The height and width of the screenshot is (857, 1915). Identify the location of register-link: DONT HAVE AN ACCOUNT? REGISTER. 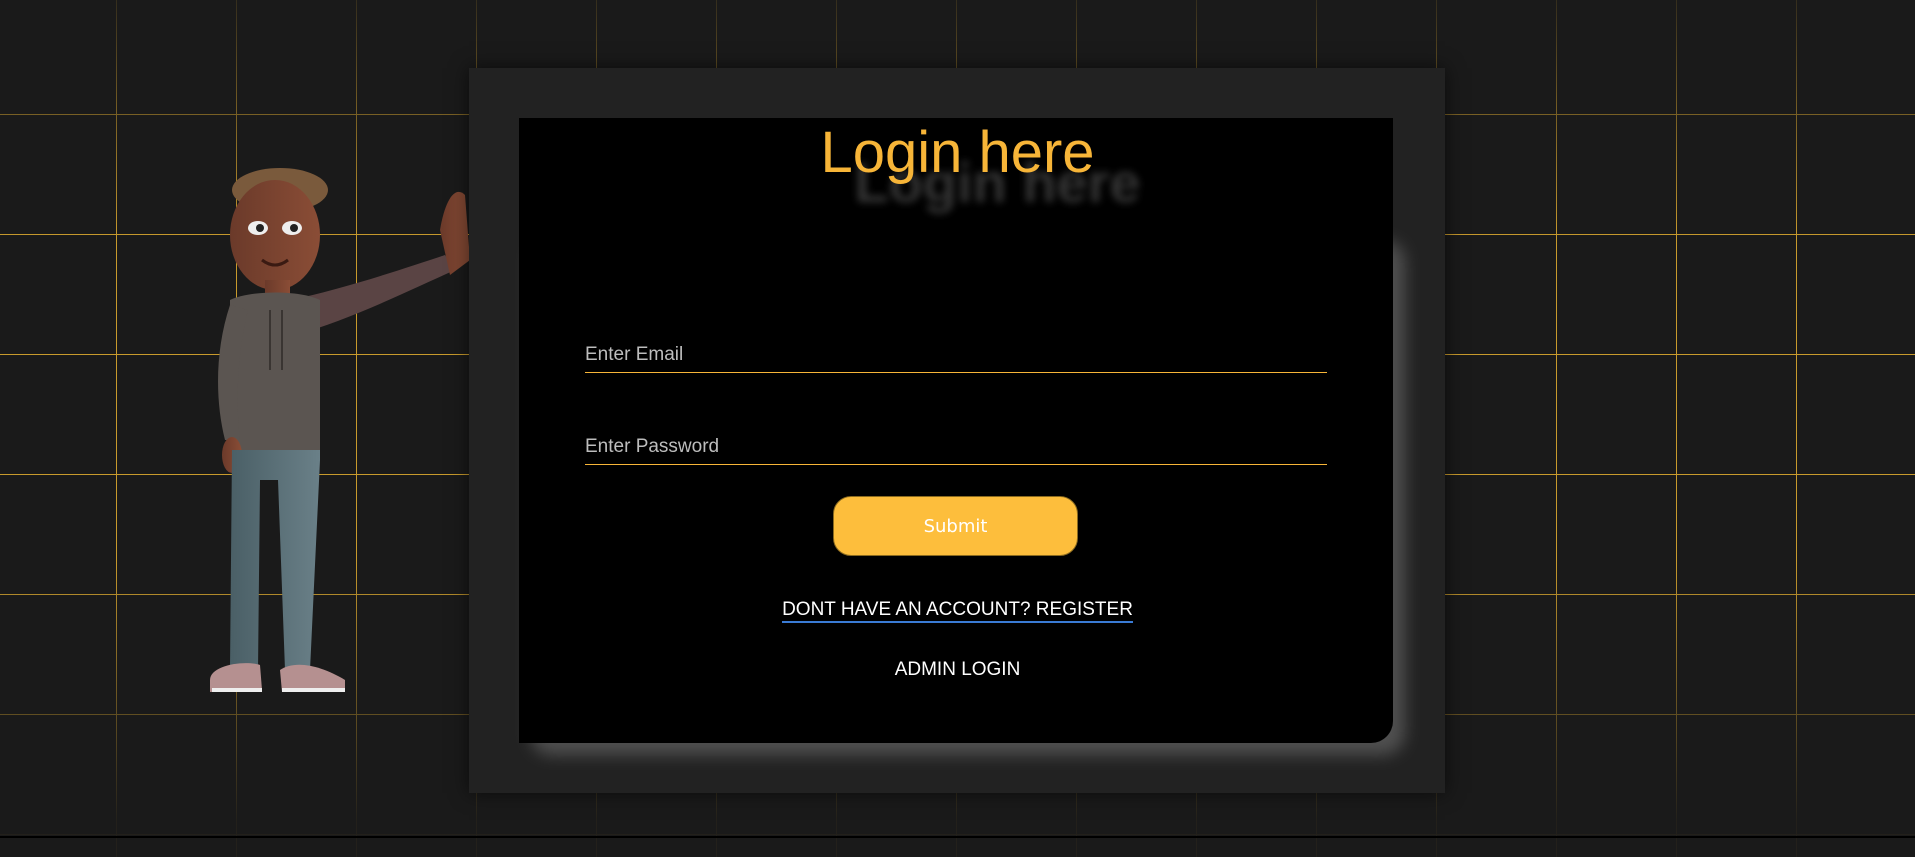
(957, 611).